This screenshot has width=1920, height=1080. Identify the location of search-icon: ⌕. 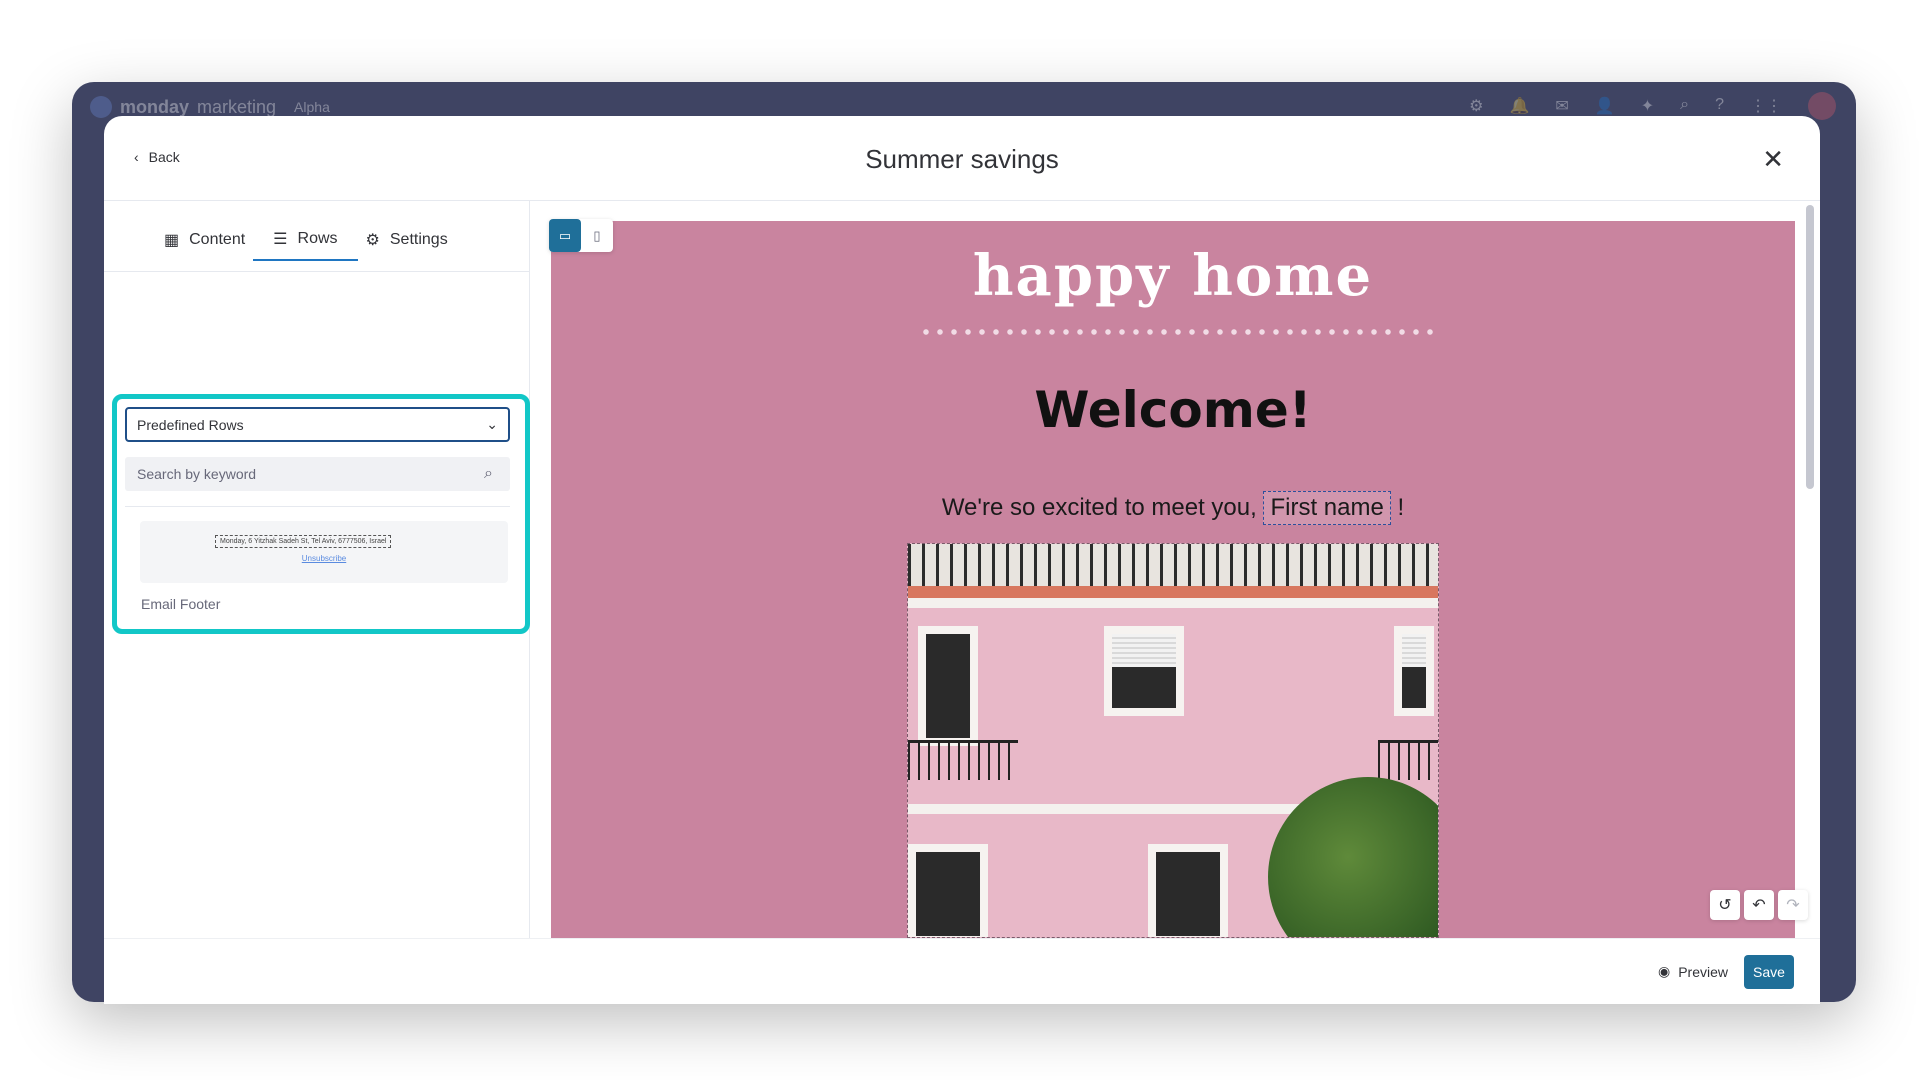
(488, 473).